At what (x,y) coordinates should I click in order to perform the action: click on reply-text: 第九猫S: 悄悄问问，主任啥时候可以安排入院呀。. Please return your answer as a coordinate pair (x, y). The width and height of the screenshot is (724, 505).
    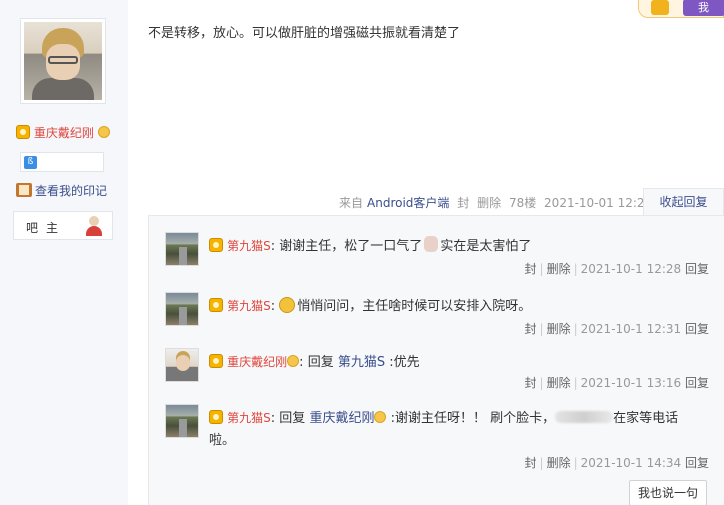
    Looking at the image, I should click on (459, 306).